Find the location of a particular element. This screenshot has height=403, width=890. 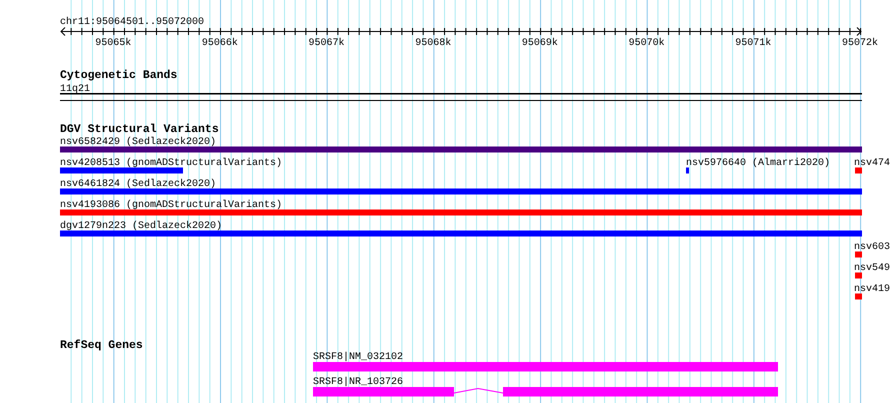

gene-label: SRSF8|NR_103726 is located at coordinates (358, 382).